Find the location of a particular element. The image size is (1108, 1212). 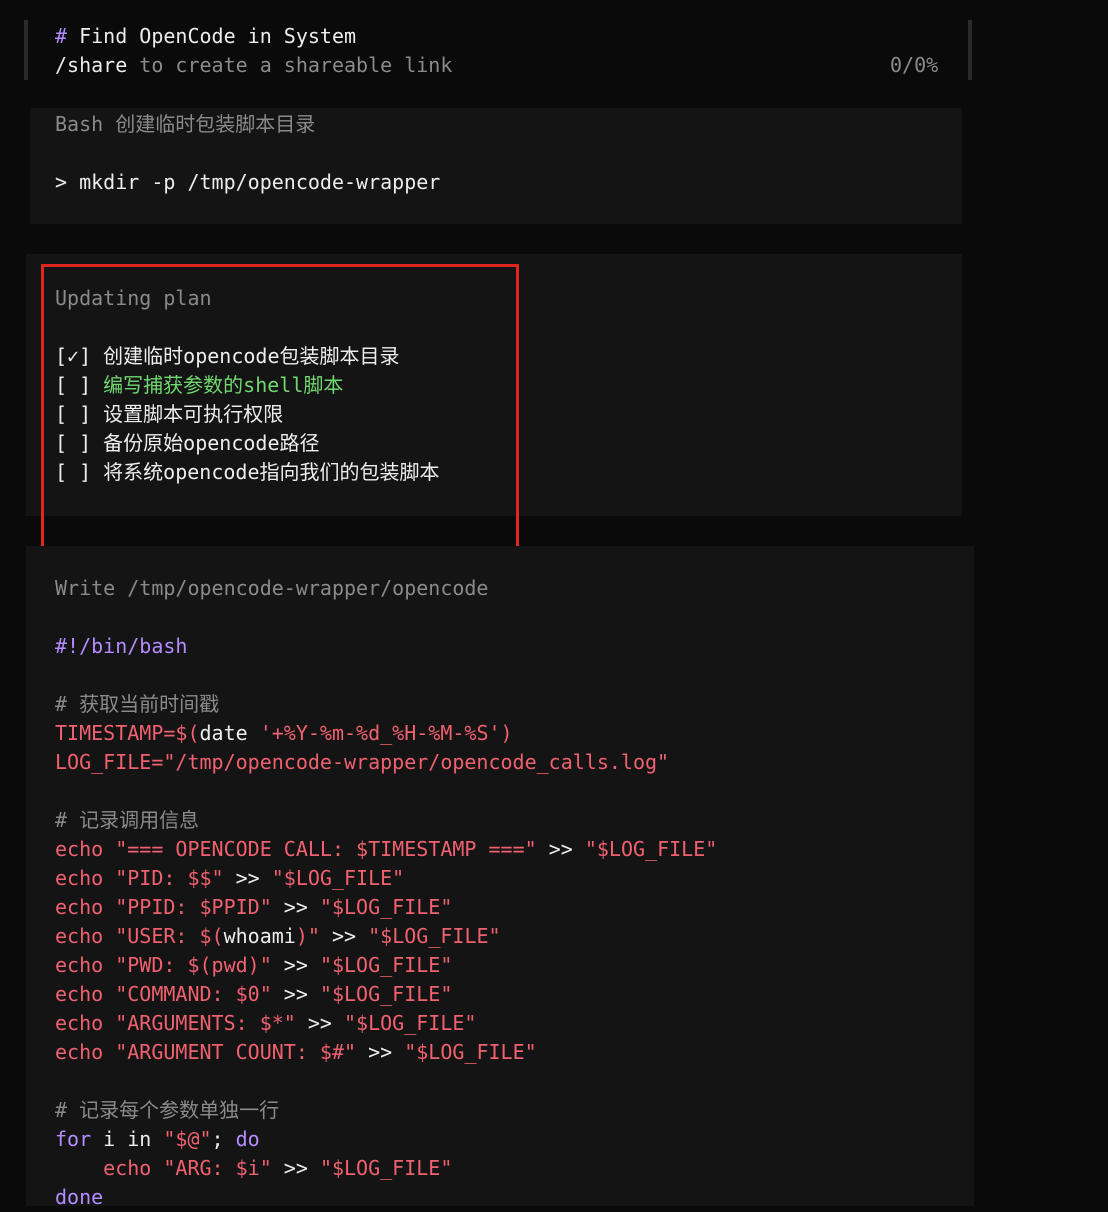

code-op: ) is located at coordinates (506, 733).